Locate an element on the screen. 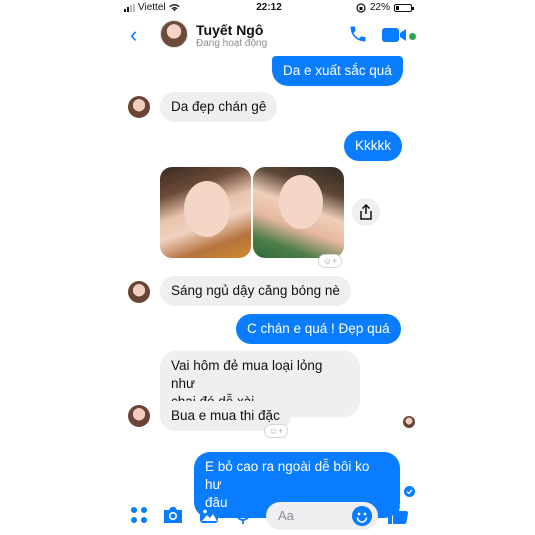 The width and height of the screenshot is (535, 535). apps-icon is located at coordinates (139, 515).